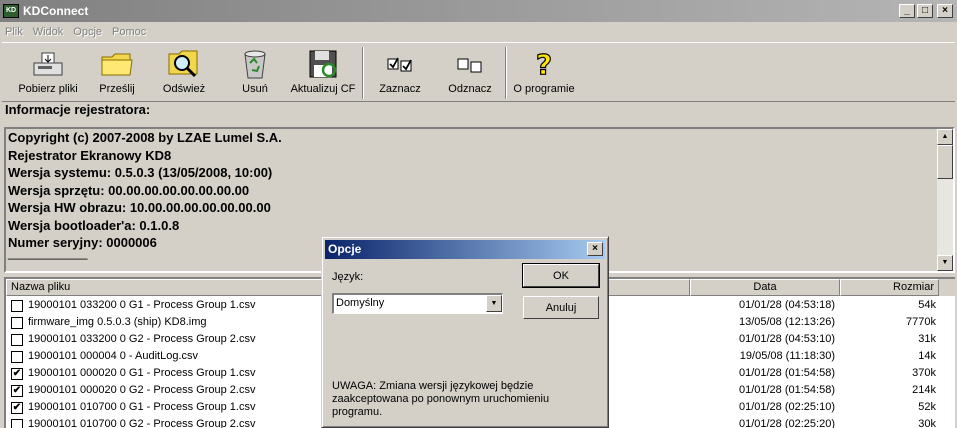 This screenshot has height=428, width=957. Describe the element at coordinates (90, 155) in the screenshot. I see `info-line: Rejestrator Ekranowy KD8` at that location.